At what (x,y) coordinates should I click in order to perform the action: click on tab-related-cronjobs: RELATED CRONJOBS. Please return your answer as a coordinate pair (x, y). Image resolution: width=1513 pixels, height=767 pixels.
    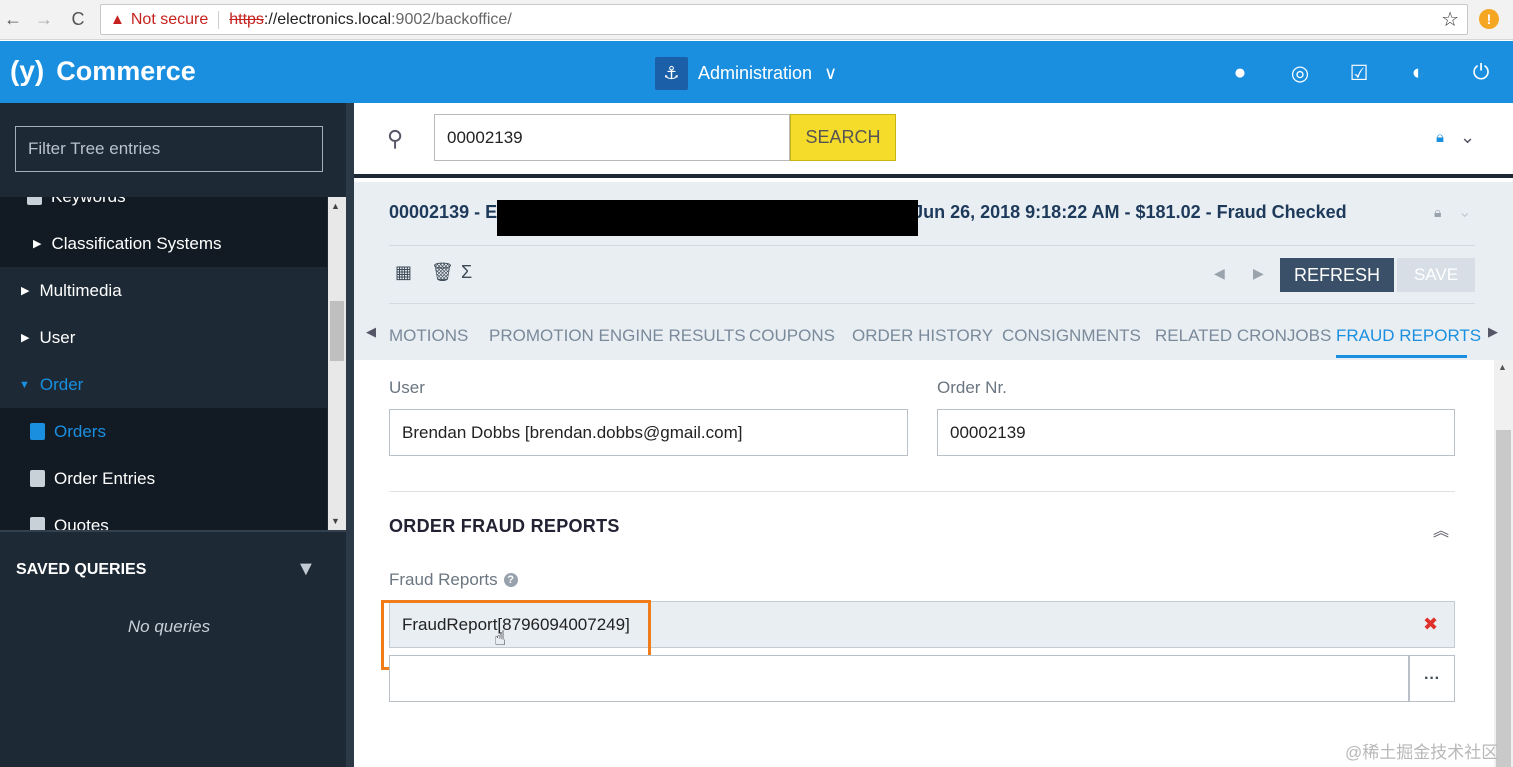
    Looking at the image, I should click on (1243, 336).